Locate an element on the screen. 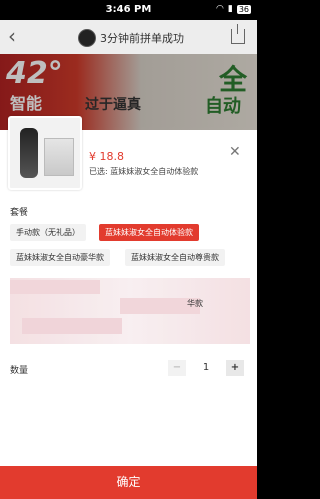  obscured-options is located at coordinates (130, 311).